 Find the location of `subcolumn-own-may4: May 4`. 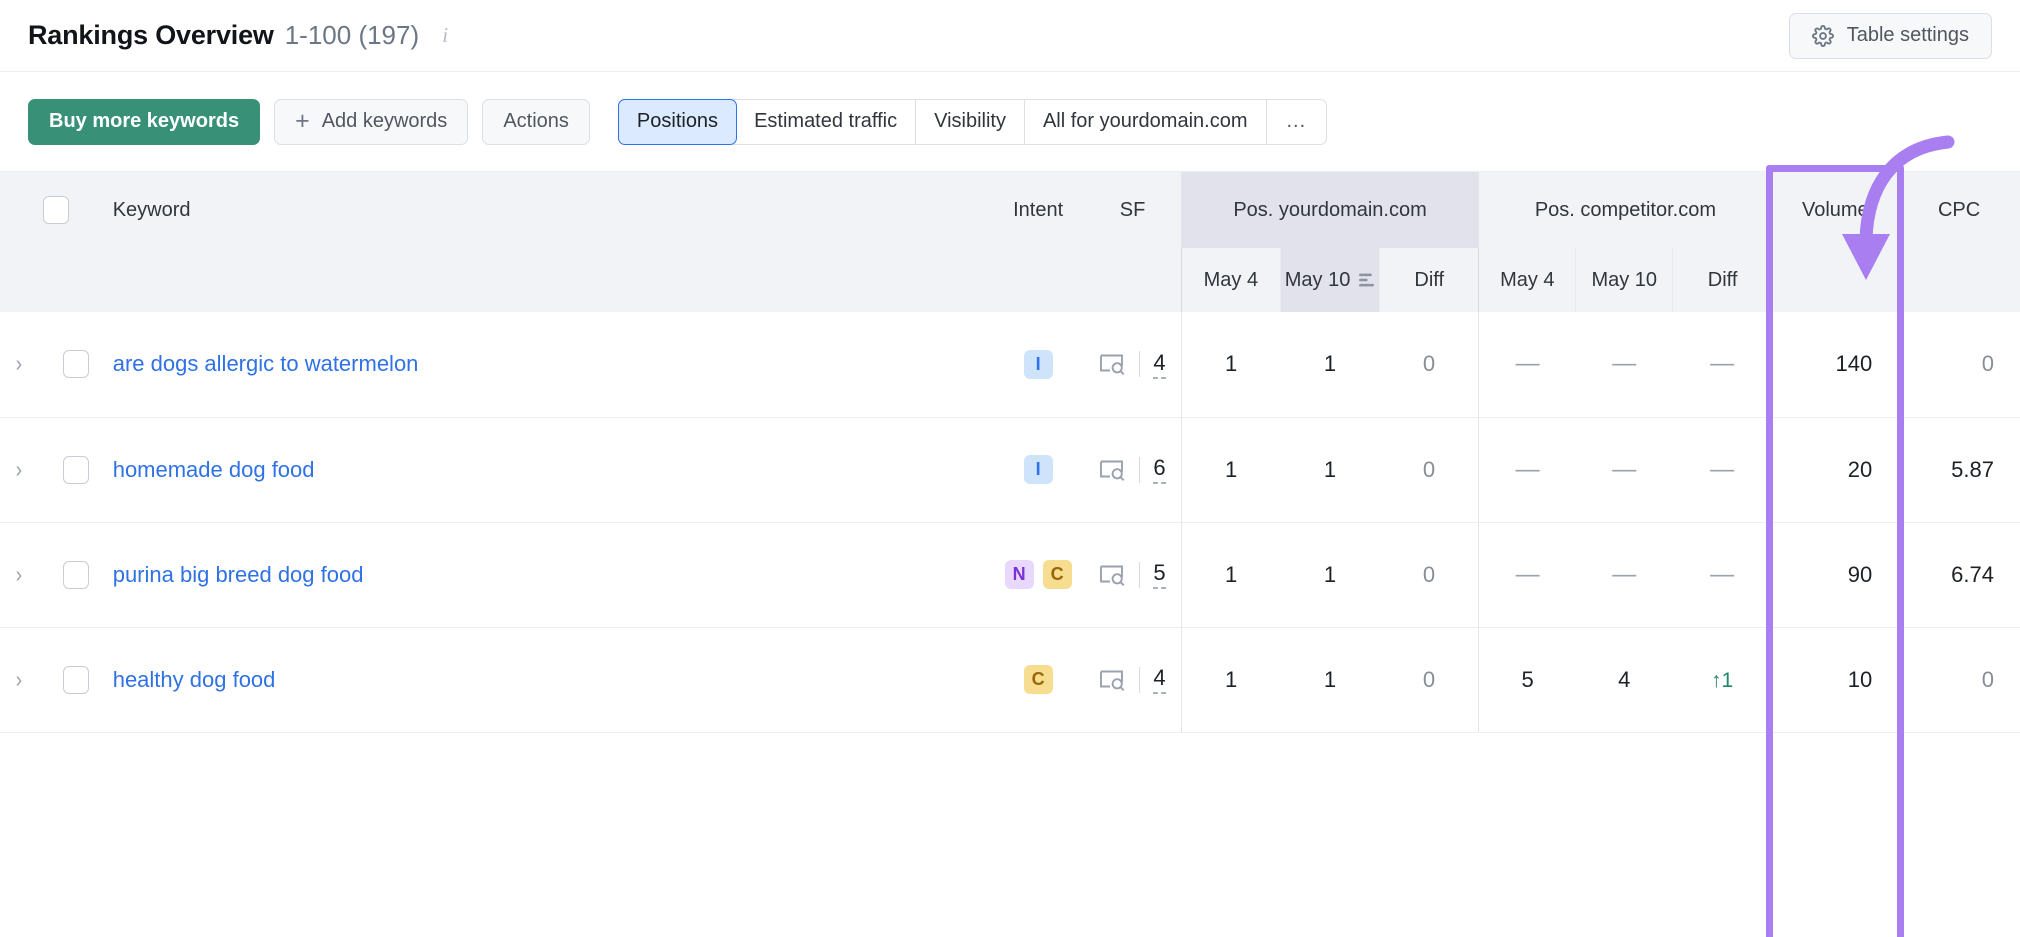

subcolumn-own-may4: May 4 is located at coordinates (1230, 280).